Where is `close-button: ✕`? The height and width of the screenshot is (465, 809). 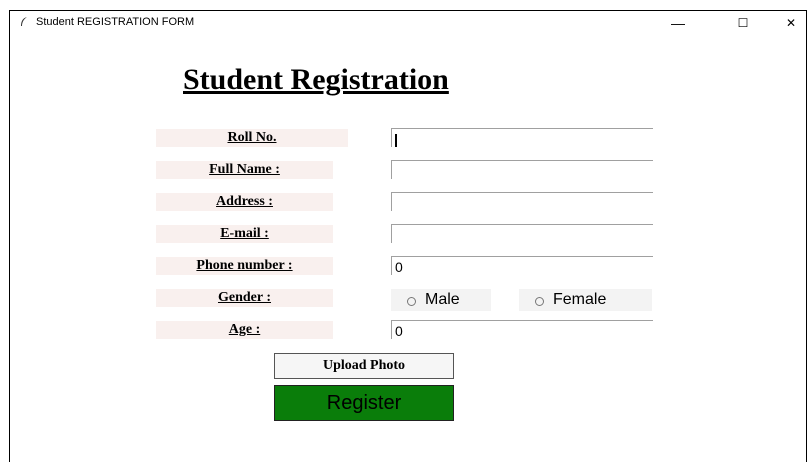 close-button: ✕ is located at coordinates (791, 23).